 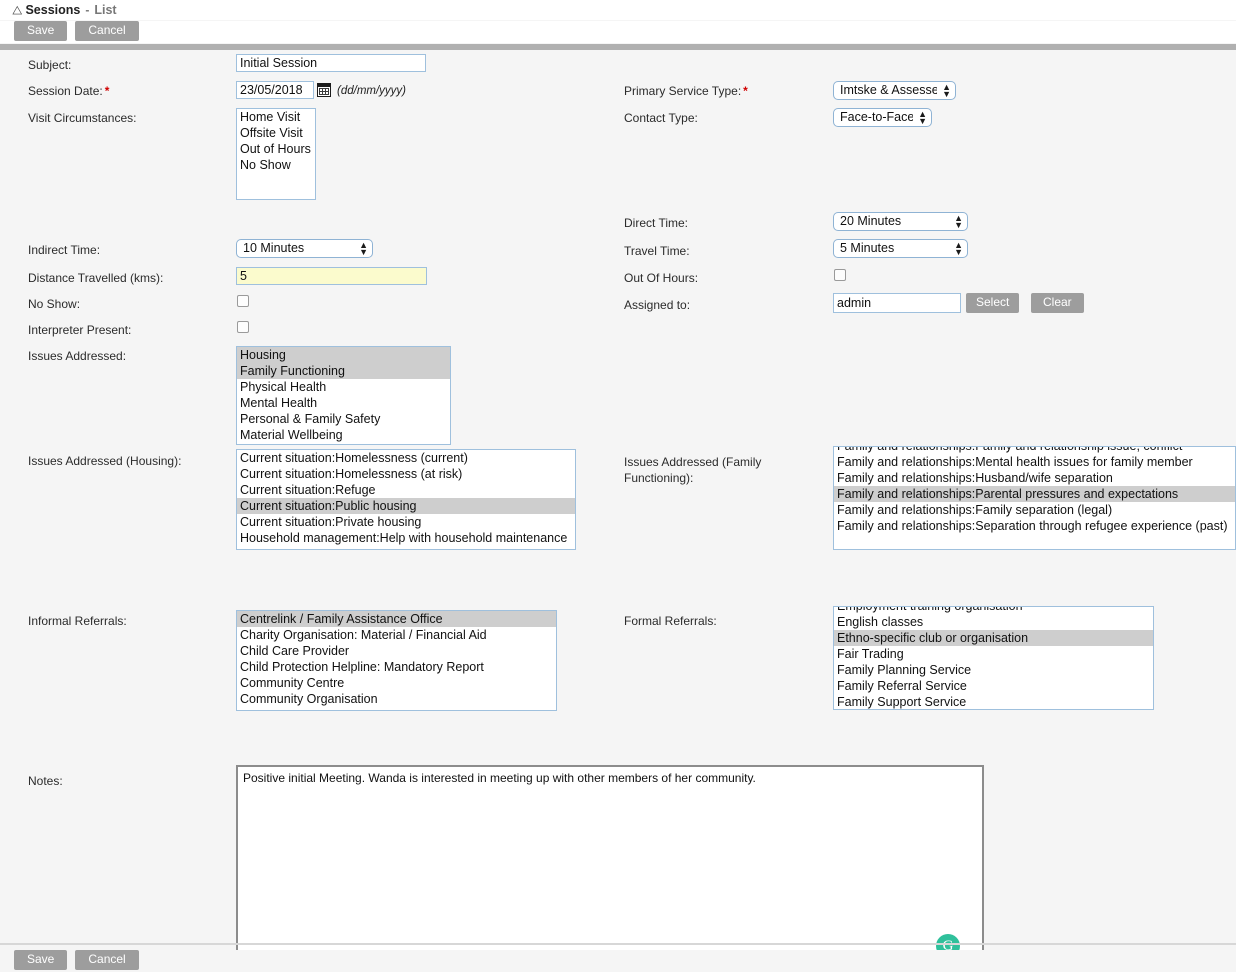 I want to click on no-show-checkbox, so click(x=243, y=301).